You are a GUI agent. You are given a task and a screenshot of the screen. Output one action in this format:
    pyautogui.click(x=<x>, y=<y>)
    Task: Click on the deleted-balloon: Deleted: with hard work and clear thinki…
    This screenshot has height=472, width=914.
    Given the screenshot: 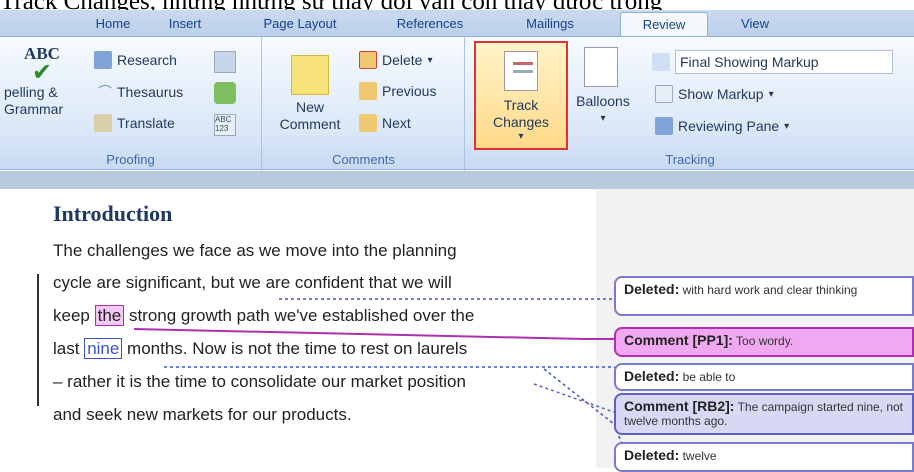 What is the action you would take?
    pyautogui.click(x=764, y=296)
    